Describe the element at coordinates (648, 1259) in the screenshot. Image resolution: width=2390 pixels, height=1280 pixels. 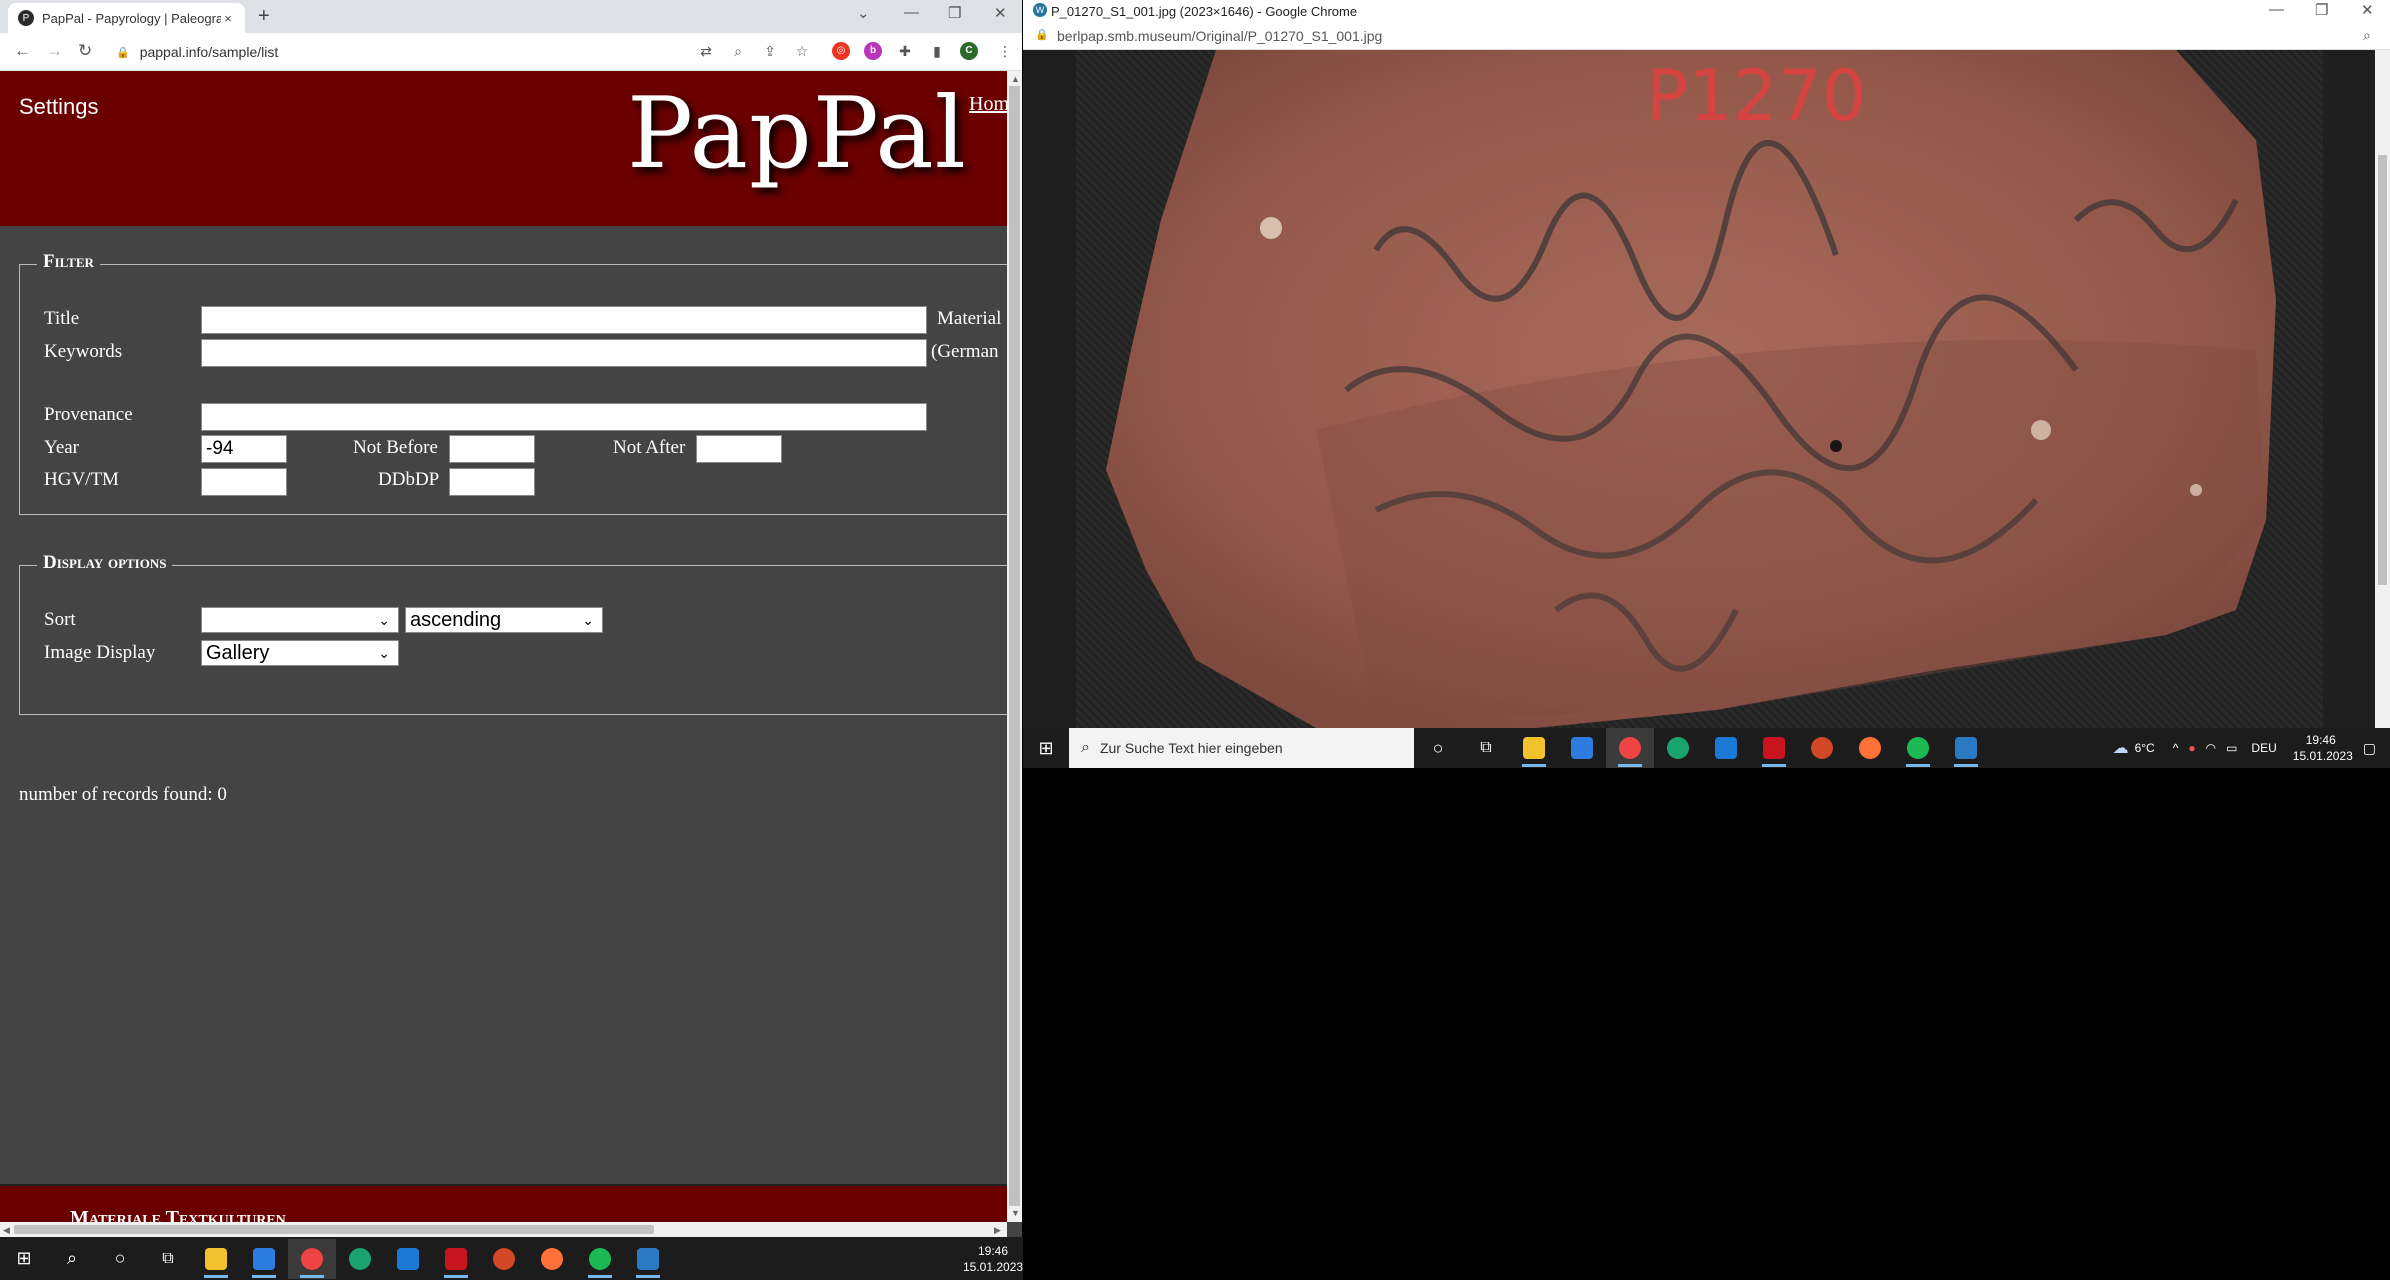
I see `taskbar-photos` at that location.